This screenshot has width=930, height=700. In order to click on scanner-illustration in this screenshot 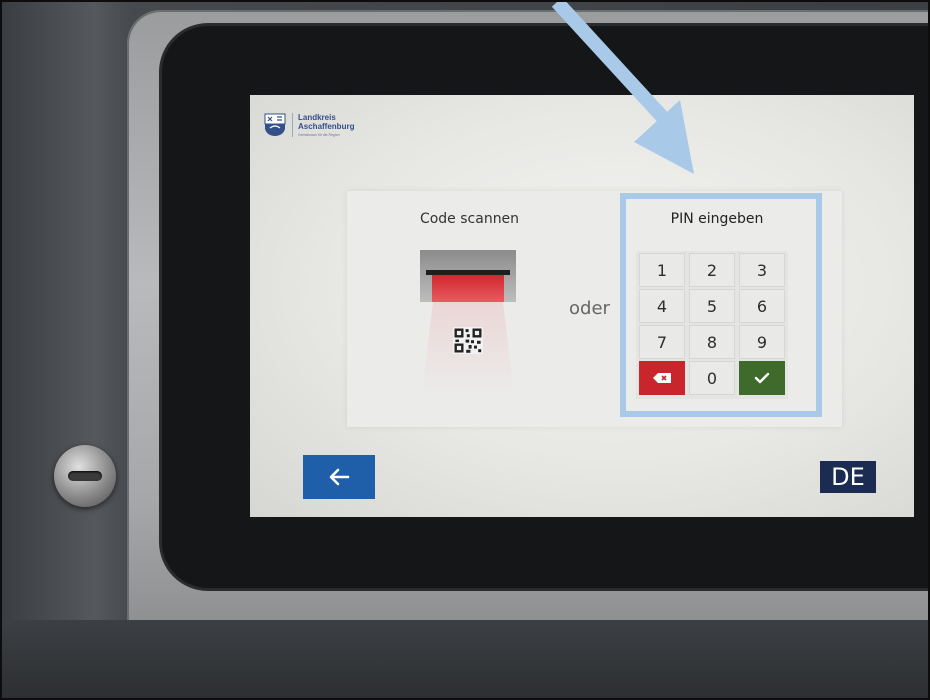, I will do `click(468, 276)`.